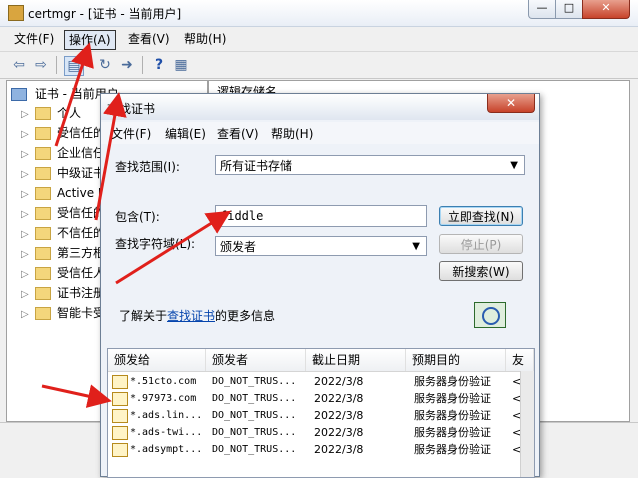 This screenshot has height=478, width=638. What do you see at coordinates (542, 9) in the screenshot?
I see `minimize-button: —` at bounding box center [542, 9].